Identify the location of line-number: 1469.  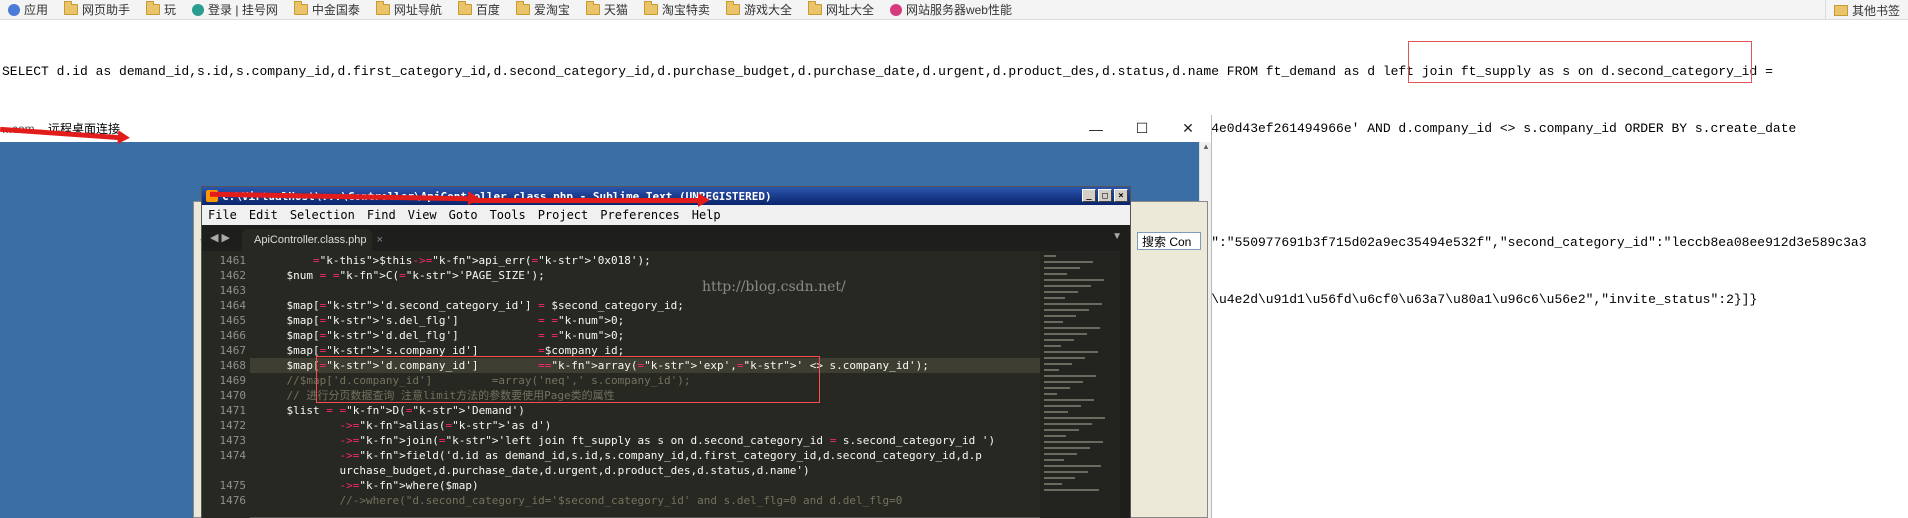
(233, 380).